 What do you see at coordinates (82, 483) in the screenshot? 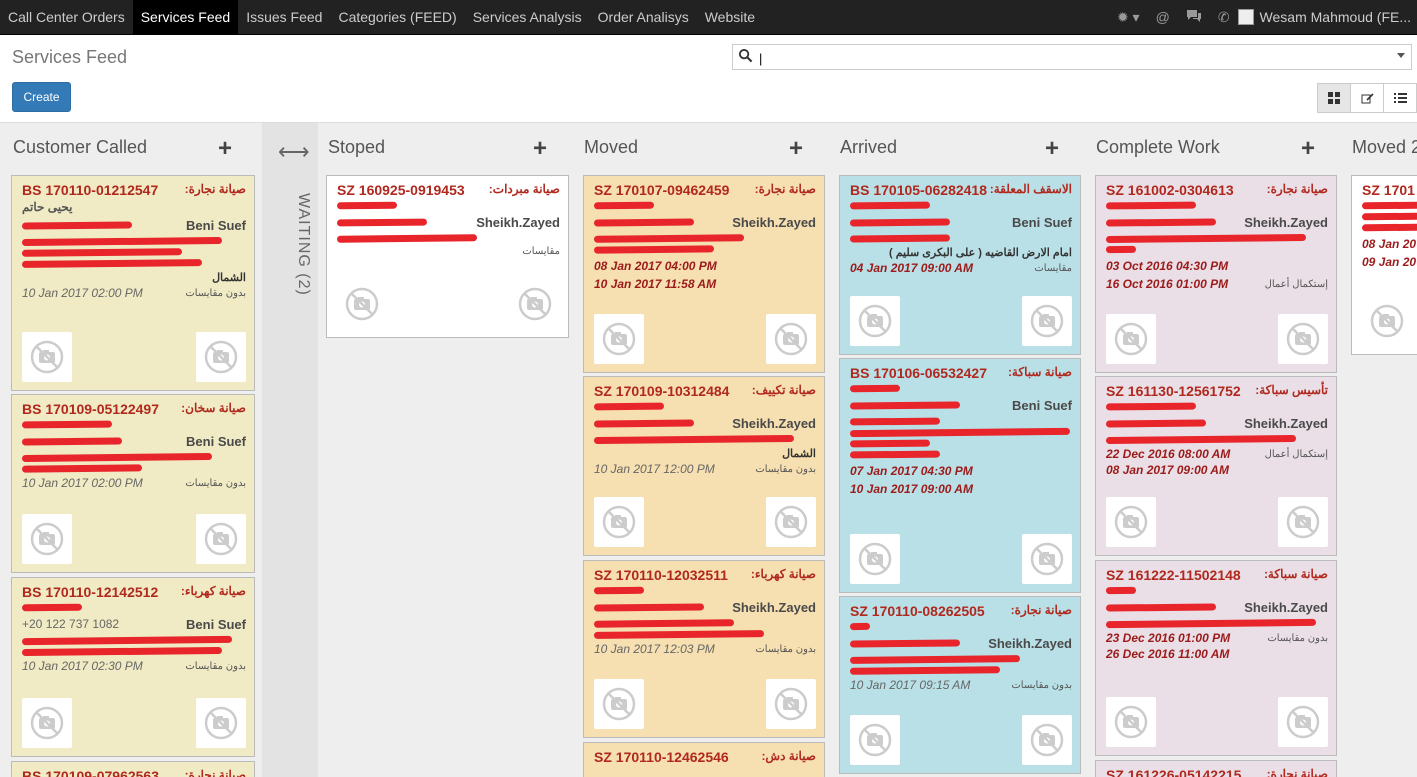
I see `card-date: 10 Jan 2017 02:00 PM` at bounding box center [82, 483].